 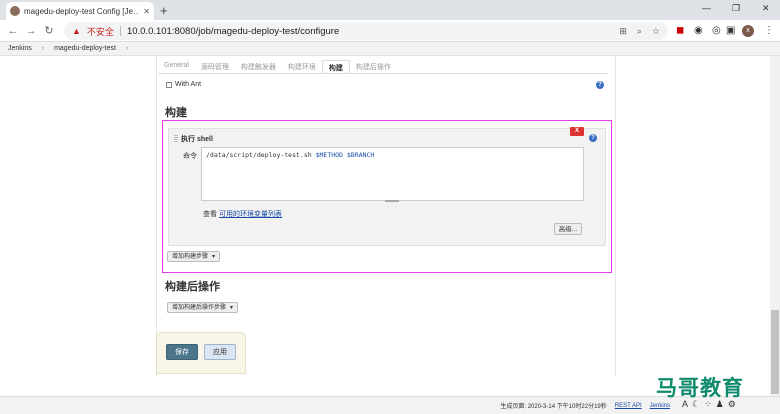 I want to click on post-build-section-title: 构建后操作, so click(x=192, y=287).